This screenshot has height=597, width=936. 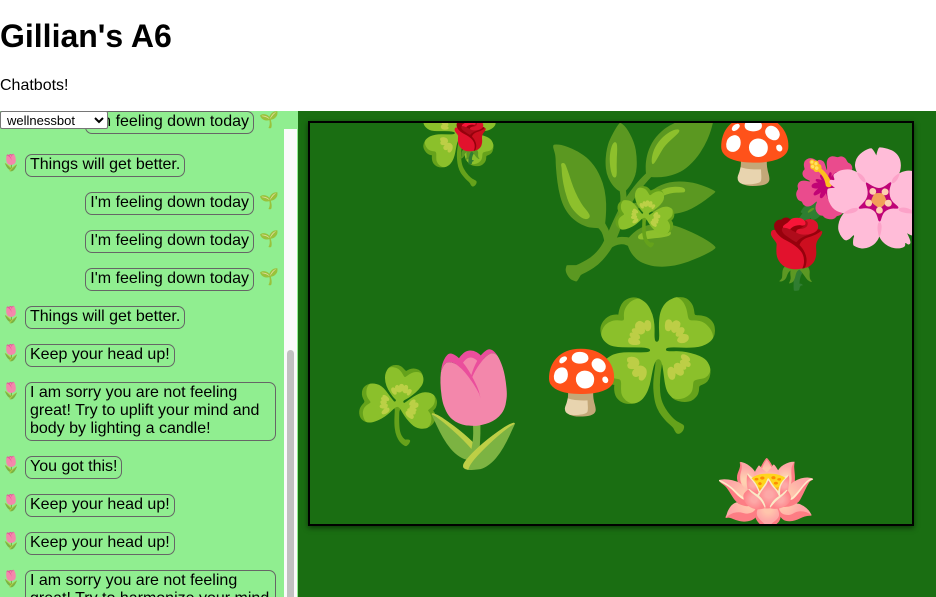 I want to click on bot-message: 🌷 You got this!, so click(x=61, y=467).